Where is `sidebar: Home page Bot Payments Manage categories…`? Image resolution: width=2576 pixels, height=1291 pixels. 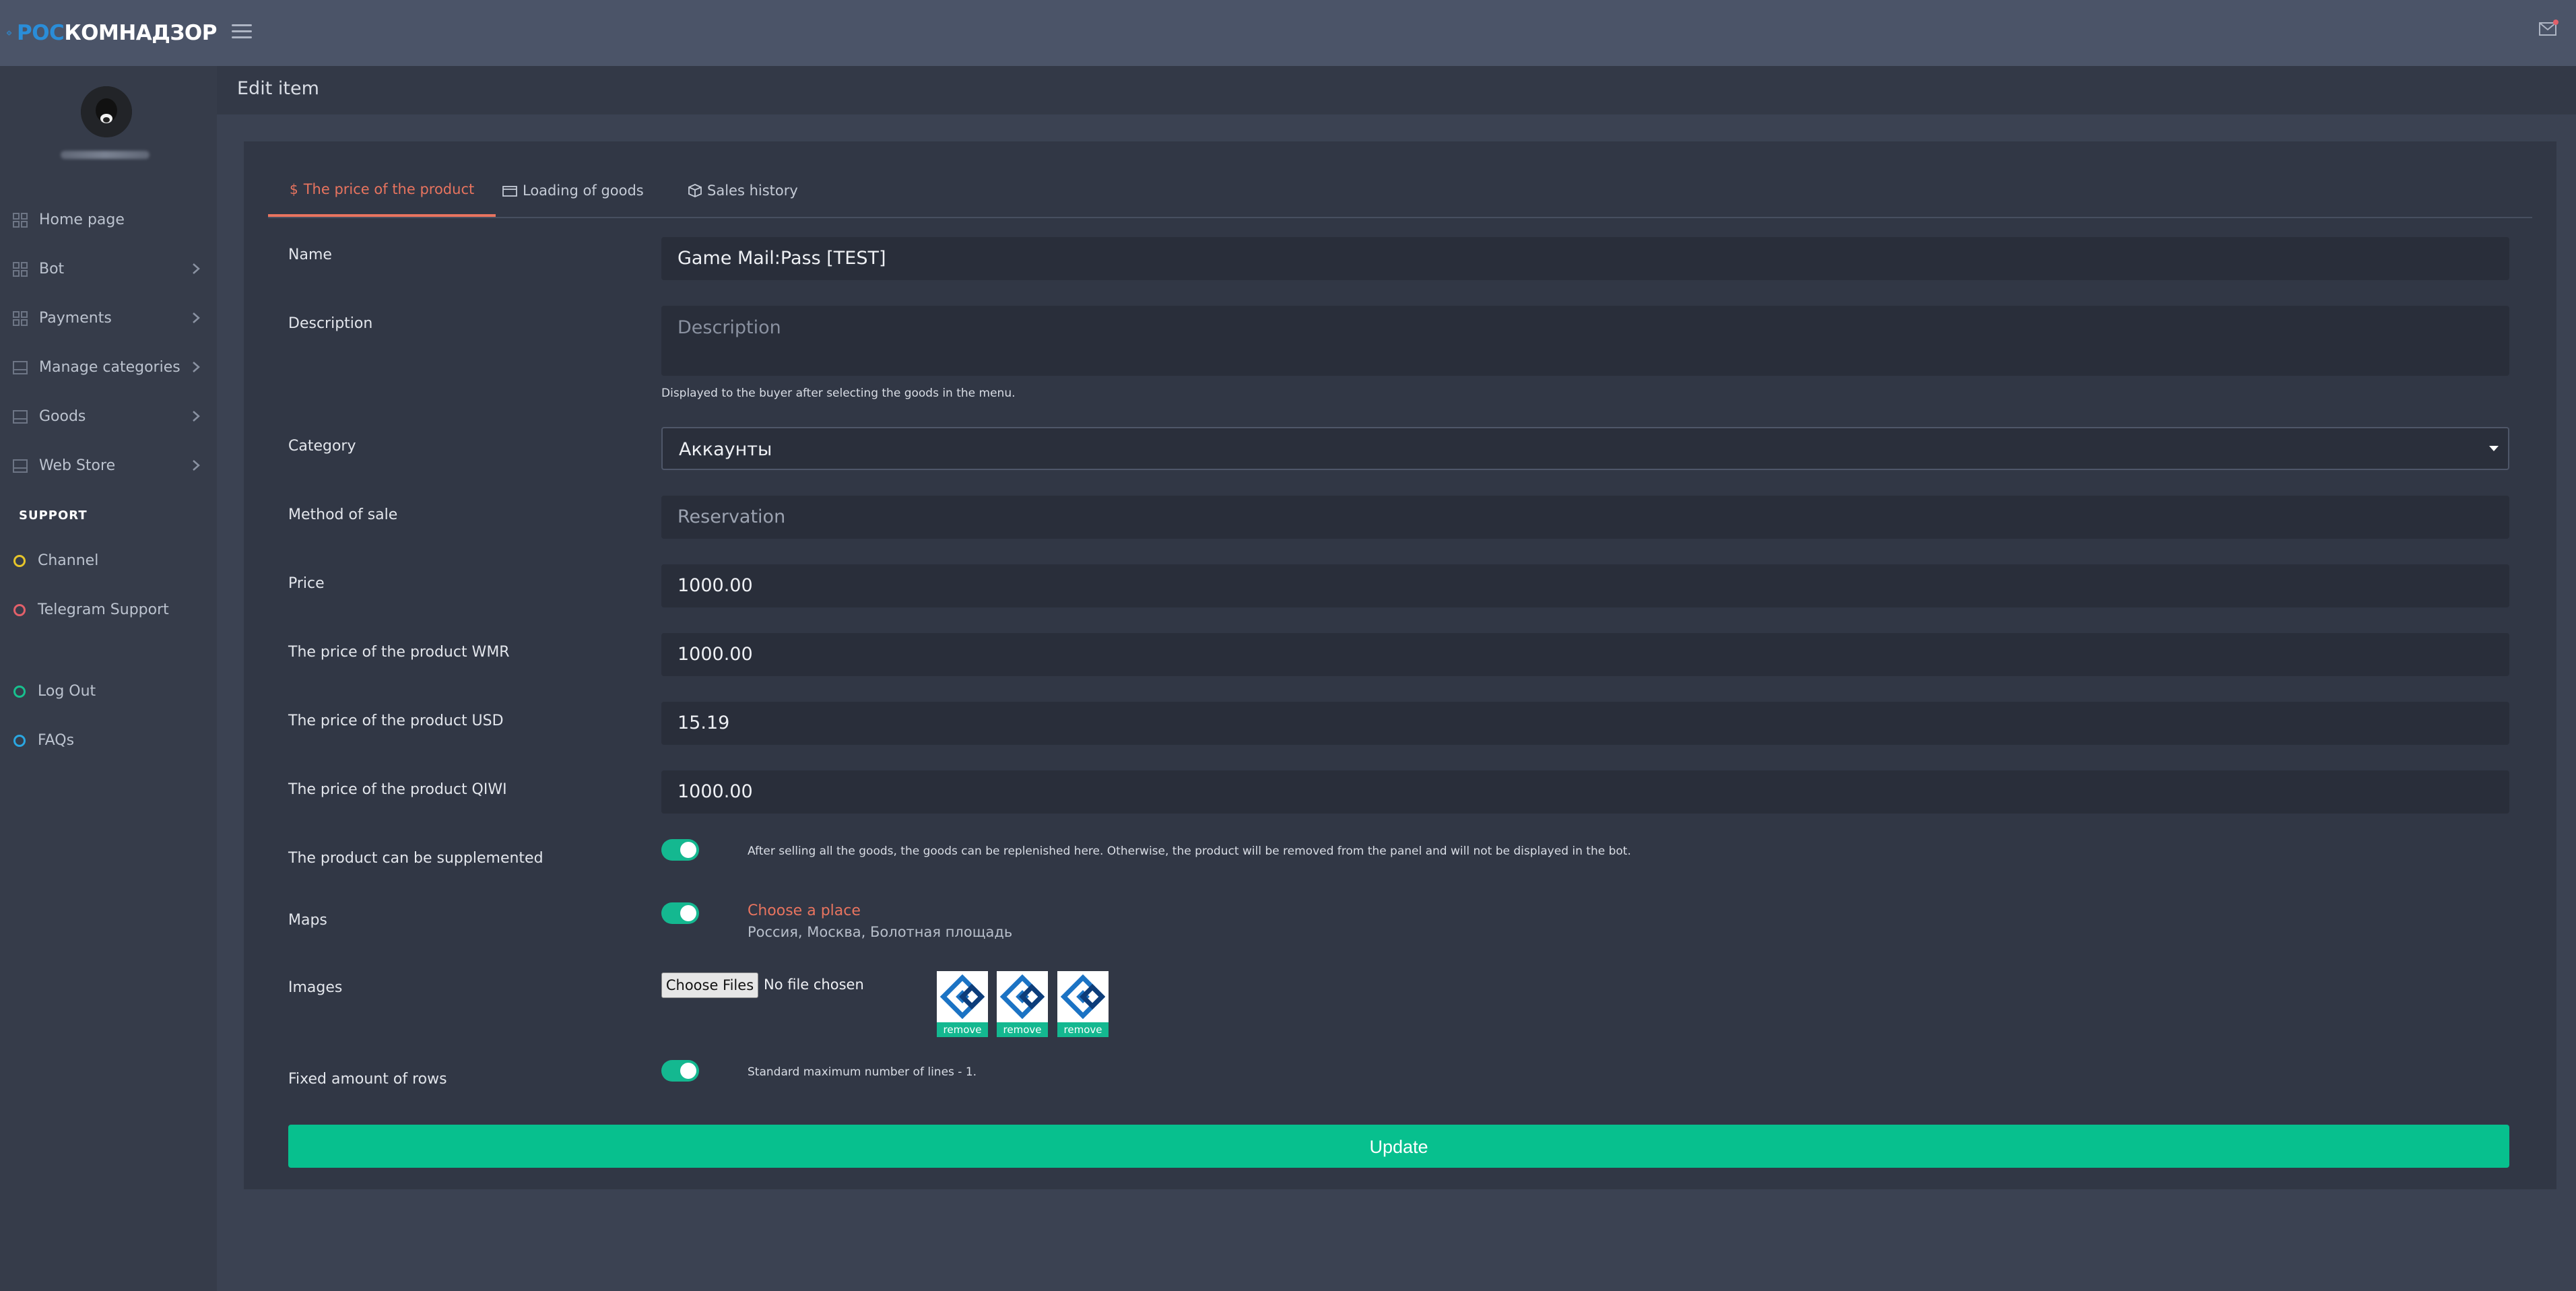
sidebar: Home page Bot Payments Manage categories… is located at coordinates (108, 678).